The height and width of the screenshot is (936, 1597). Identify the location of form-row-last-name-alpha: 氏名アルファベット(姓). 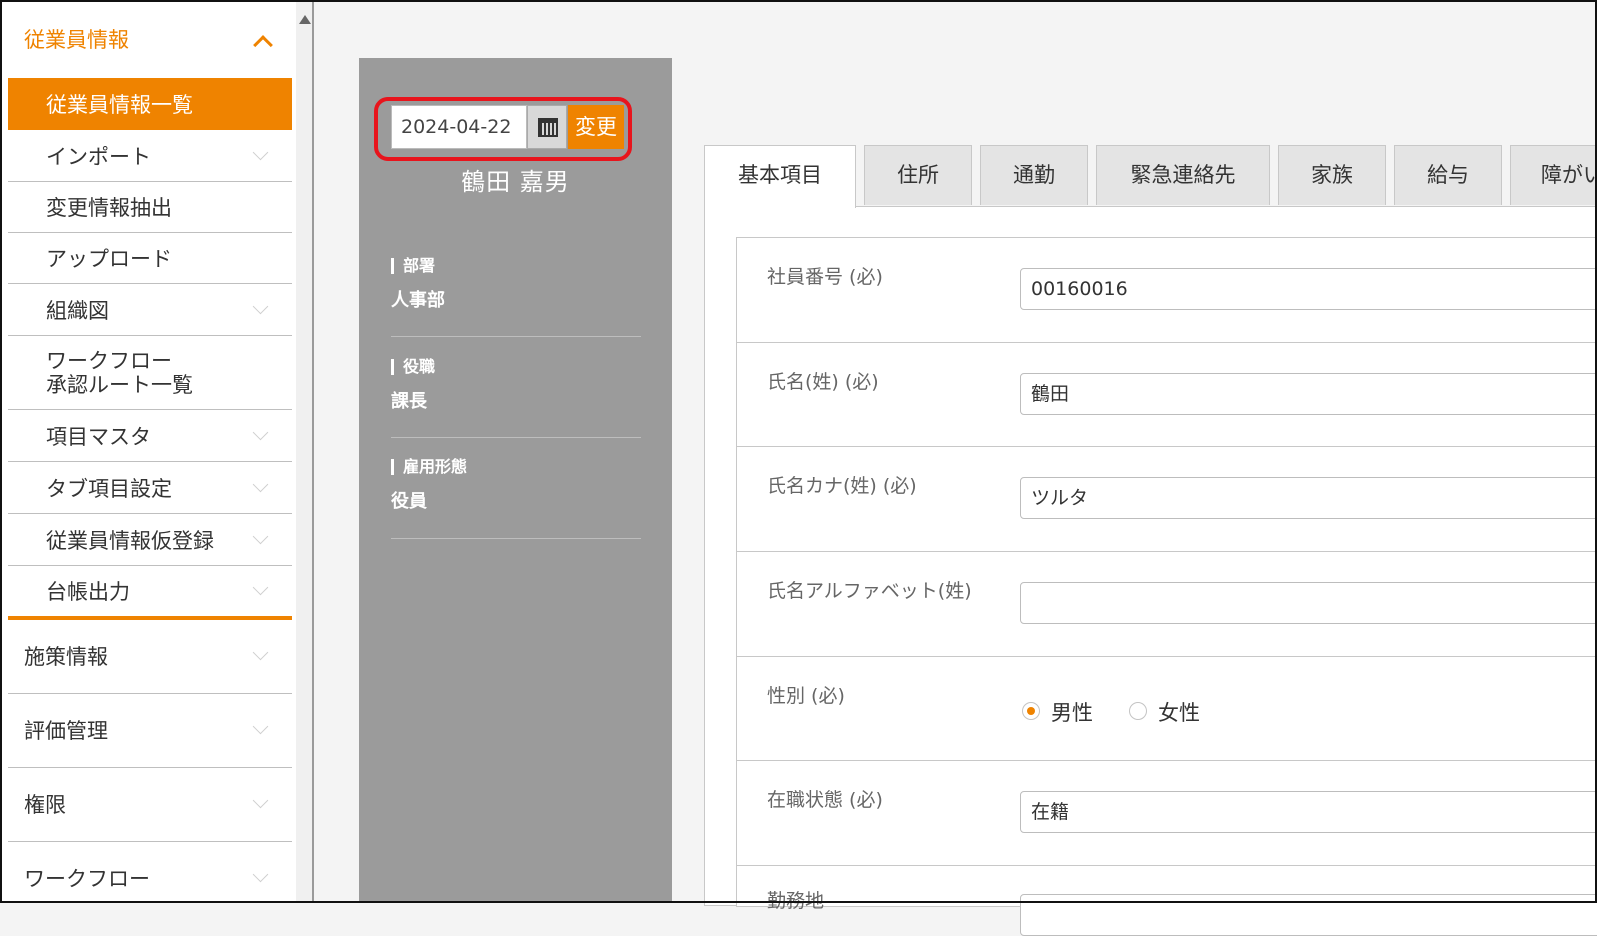
(1167, 604).